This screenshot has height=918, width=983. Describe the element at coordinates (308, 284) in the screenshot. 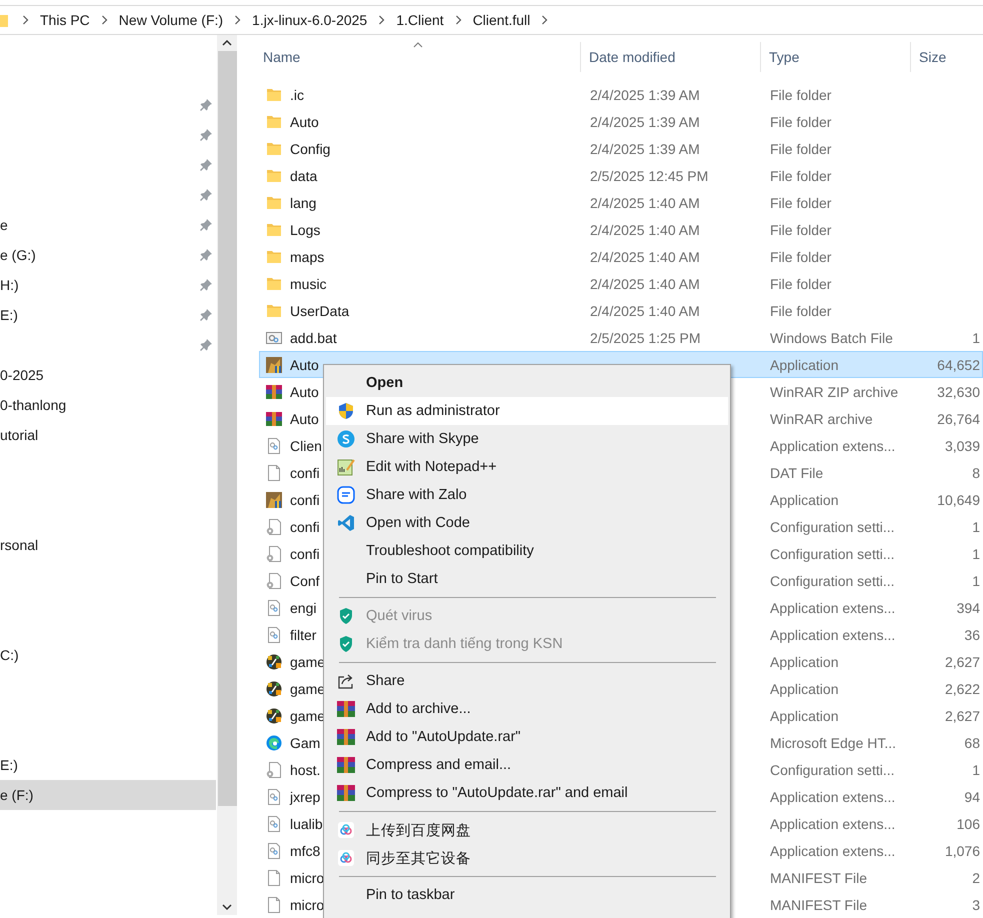

I see `file-name: music` at that location.